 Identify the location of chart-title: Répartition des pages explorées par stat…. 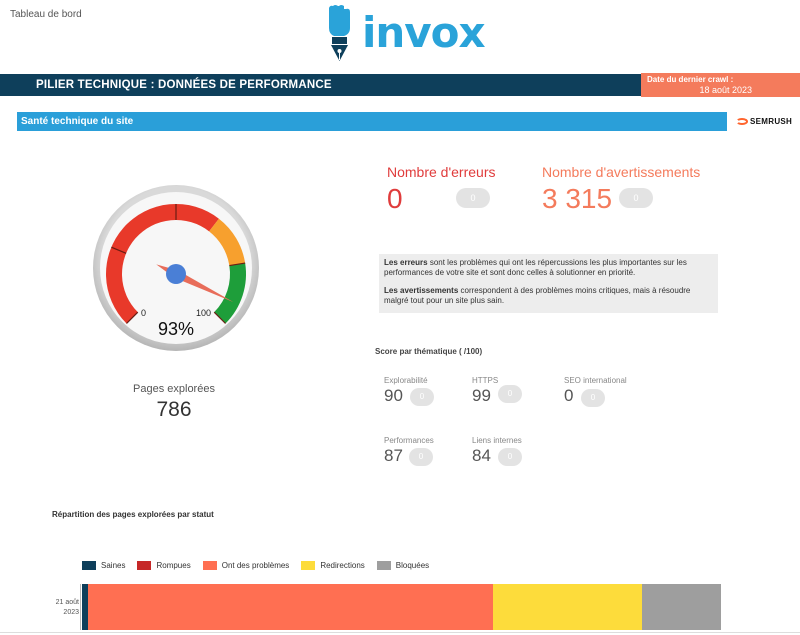
(133, 514).